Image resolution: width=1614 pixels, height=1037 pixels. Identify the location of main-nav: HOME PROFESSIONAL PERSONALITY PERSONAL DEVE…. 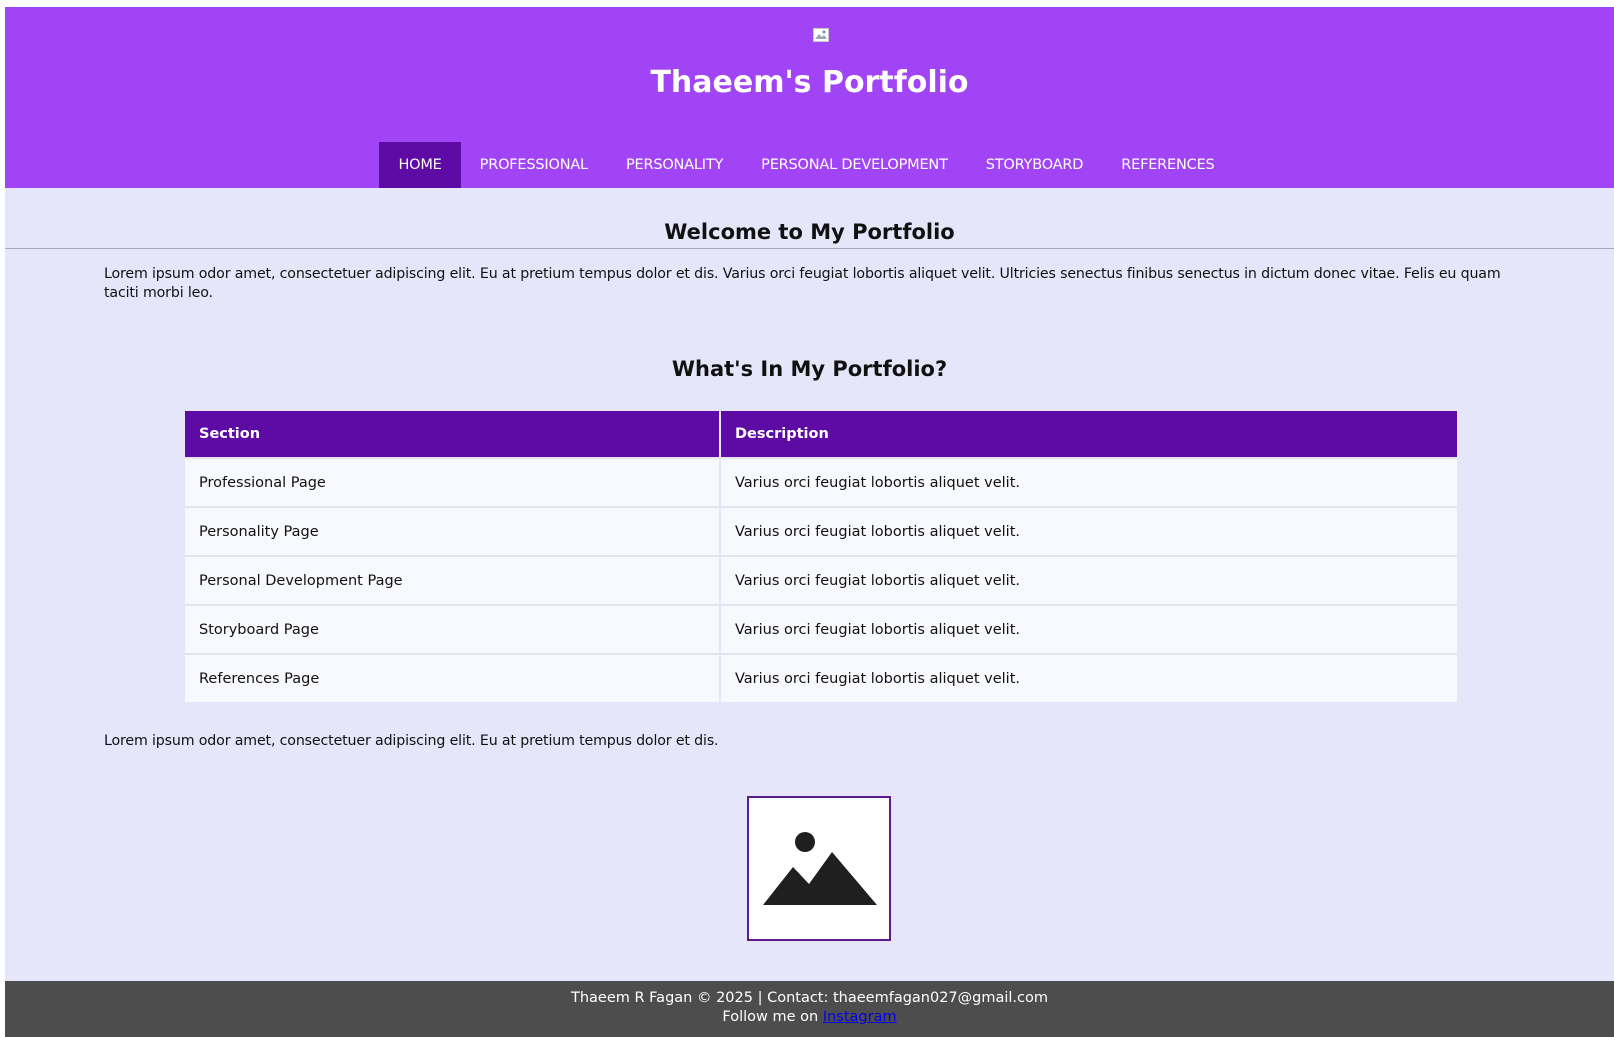
(809, 165).